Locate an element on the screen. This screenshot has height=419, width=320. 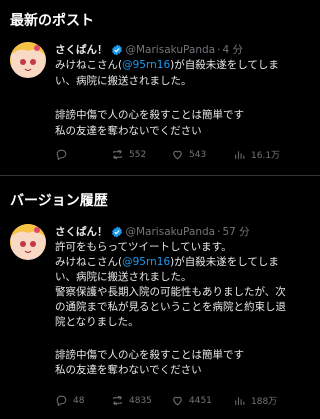
reply-button is located at coordinates (64, 154).